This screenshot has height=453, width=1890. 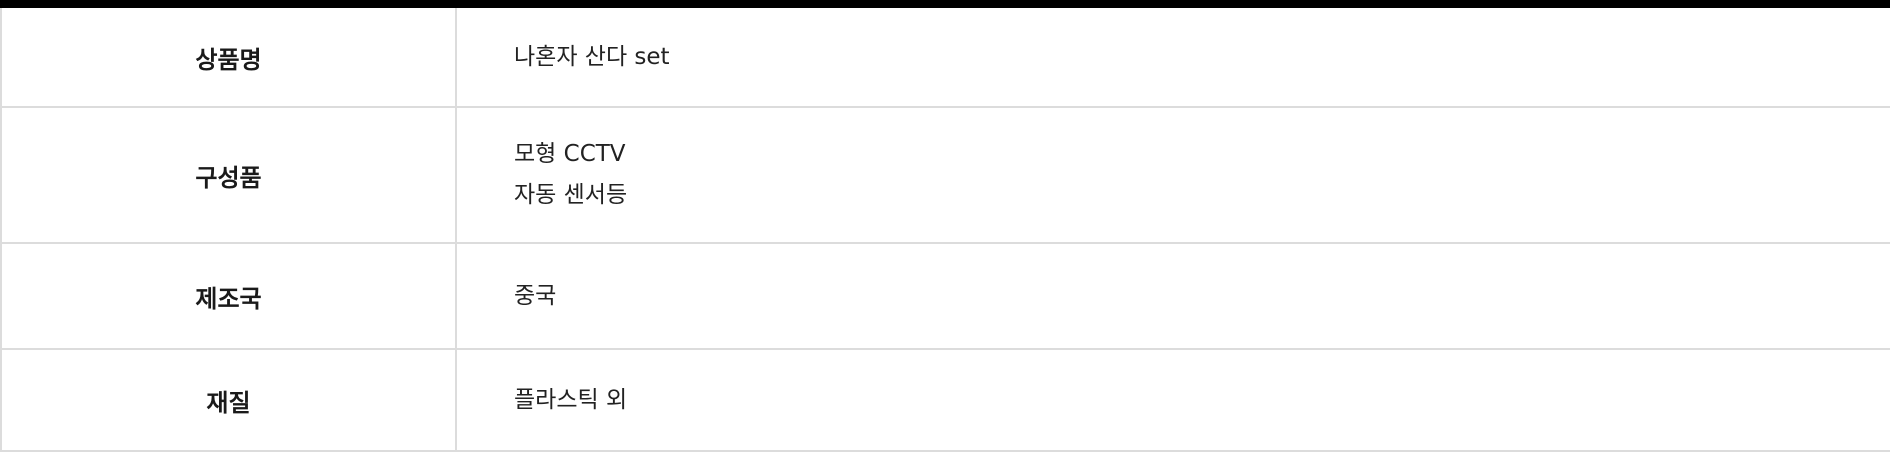 What do you see at coordinates (228, 175) in the screenshot?
I see `row-label-components: 구성품` at bounding box center [228, 175].